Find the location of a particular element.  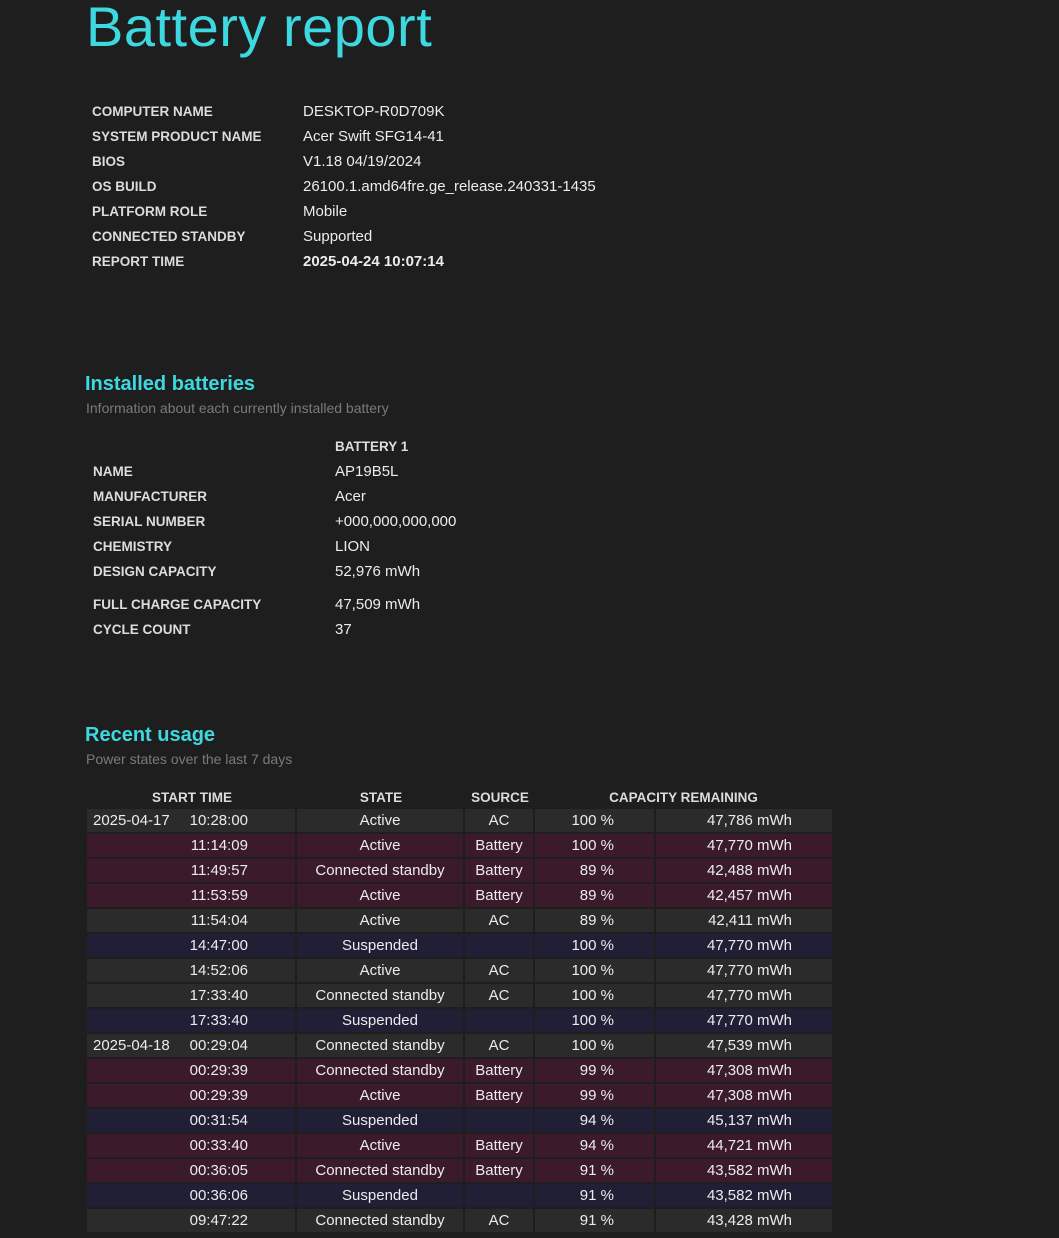

capacity-remaining-header: CAPACITY REMAINING is located at coordinates (683, 797).